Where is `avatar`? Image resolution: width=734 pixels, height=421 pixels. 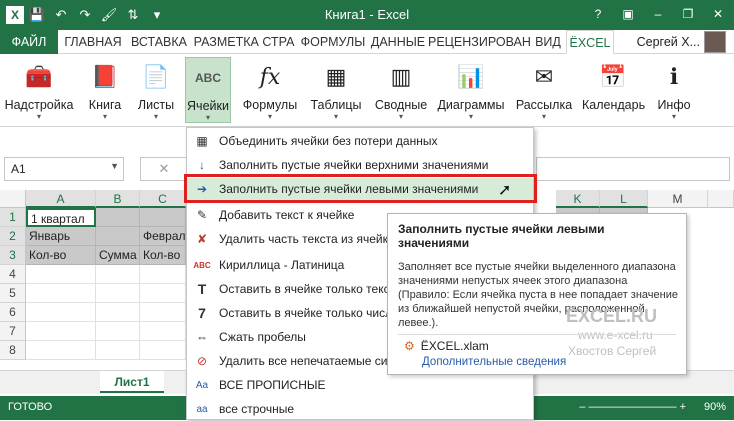 avatar is located at coordinates (715, 42).